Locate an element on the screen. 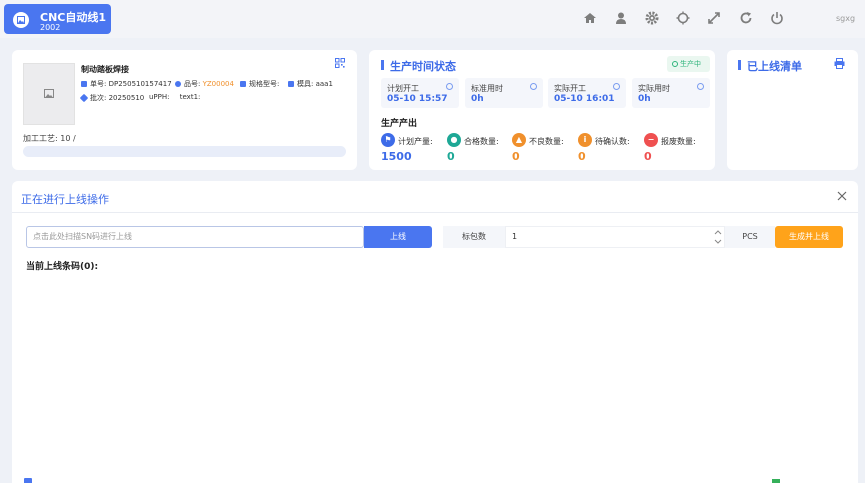 Image resolution: width=865 pixels, height=483 pixels. flag-icon: ⚑ is located at coordinates (388, 140).